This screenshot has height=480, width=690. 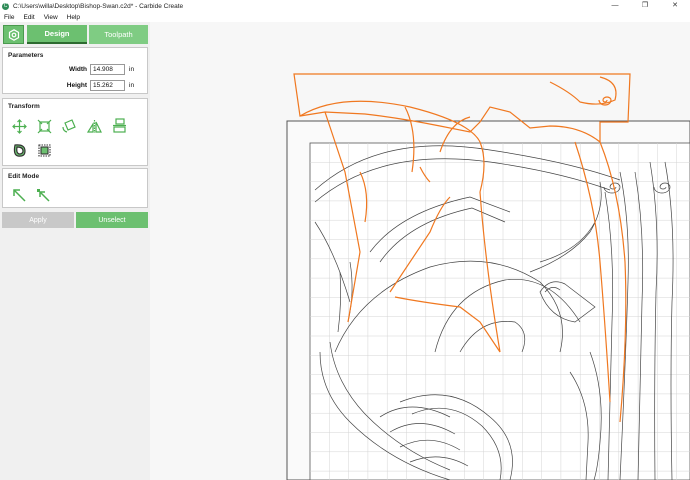 I want to click on menu-help: Help, so click(x=73, y=17).